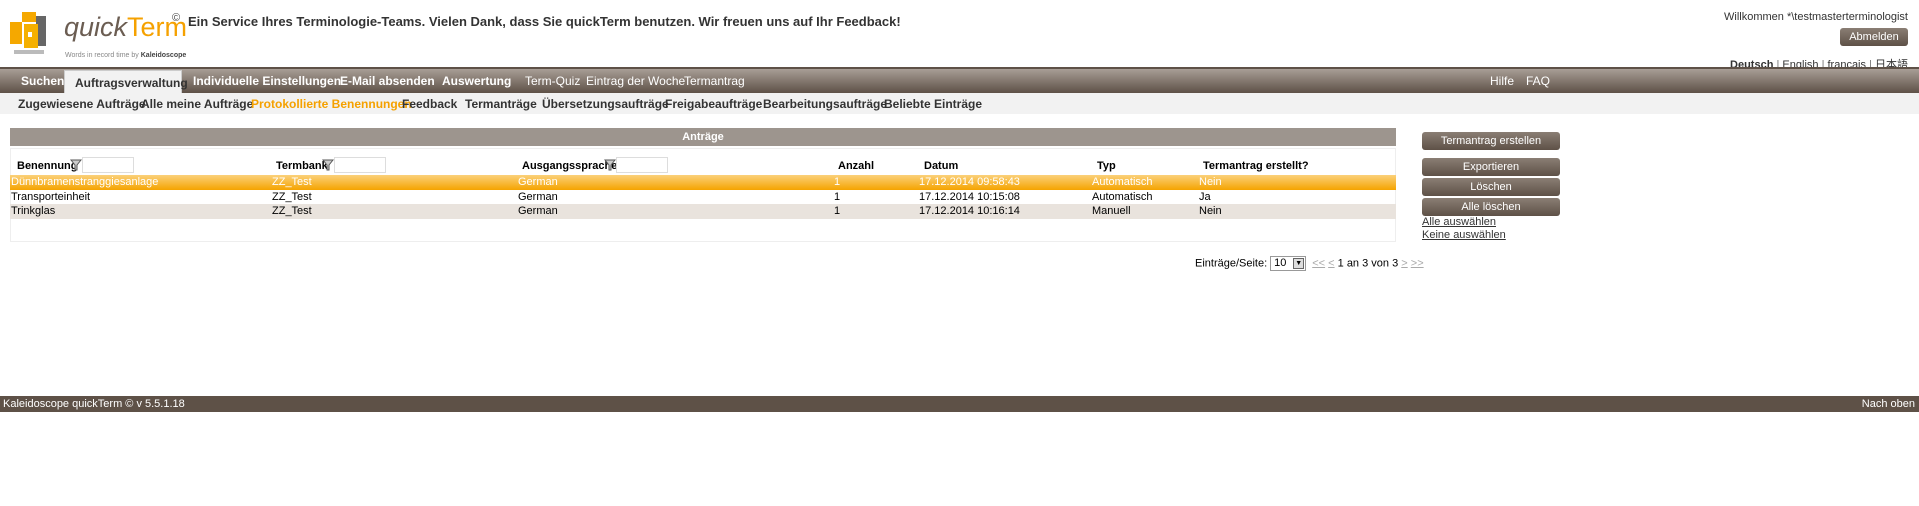 The height and width of the screenshot is (506, 1919). Describe the element at coordinates (933, 104) in the screenshot. I see `subnav-beliebte: Beliebte Einträge` at that location.